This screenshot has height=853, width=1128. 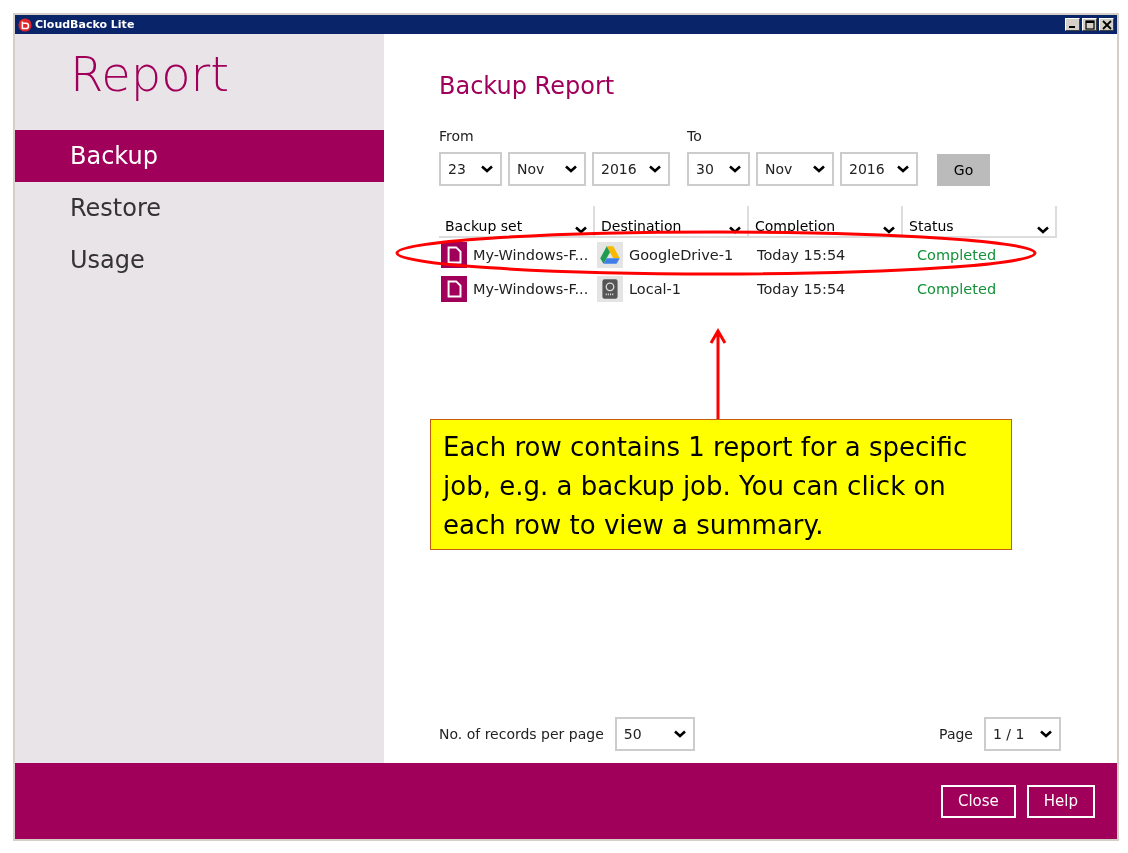 I want to click on app-logo-icon, so click(x=25, y=24).